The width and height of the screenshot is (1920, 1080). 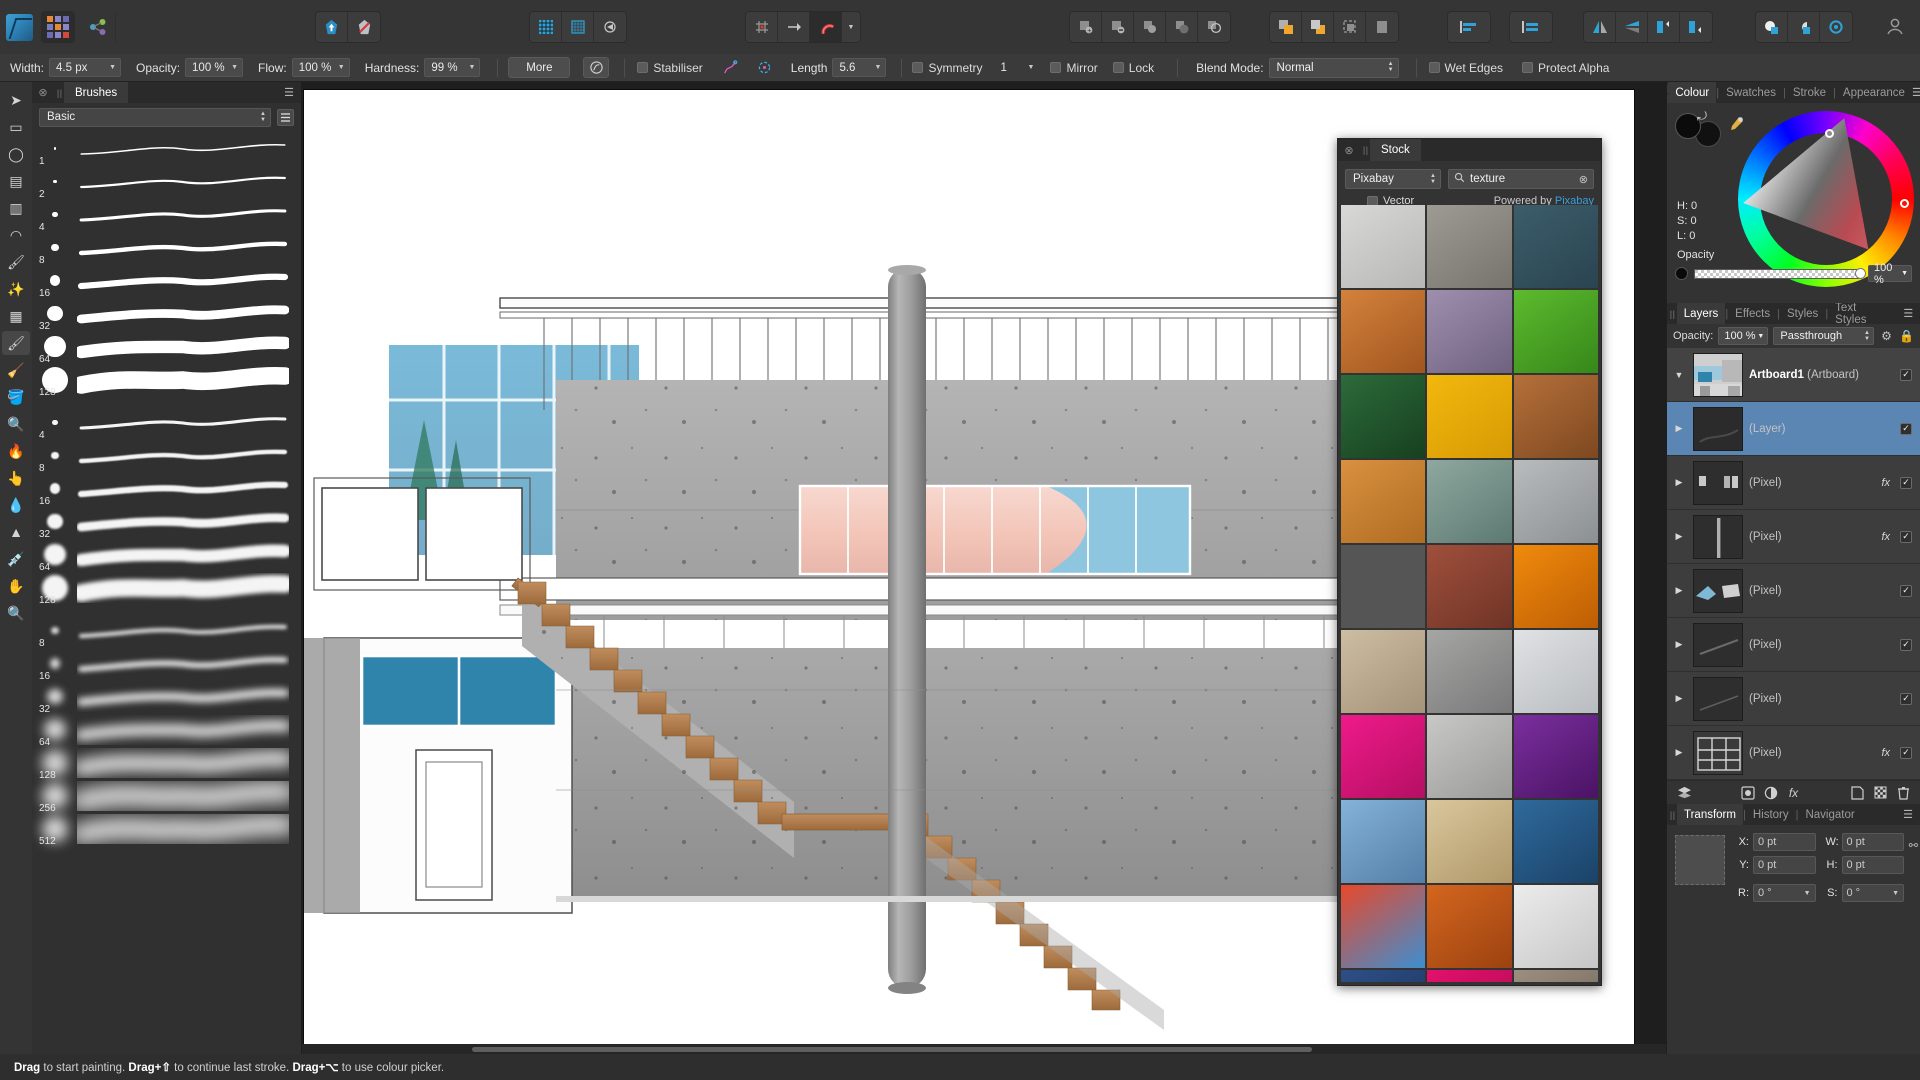 What do you see at coordinates (98, 27) in the screenshot?
I see `share-icon` at bounding box center [98, 27].